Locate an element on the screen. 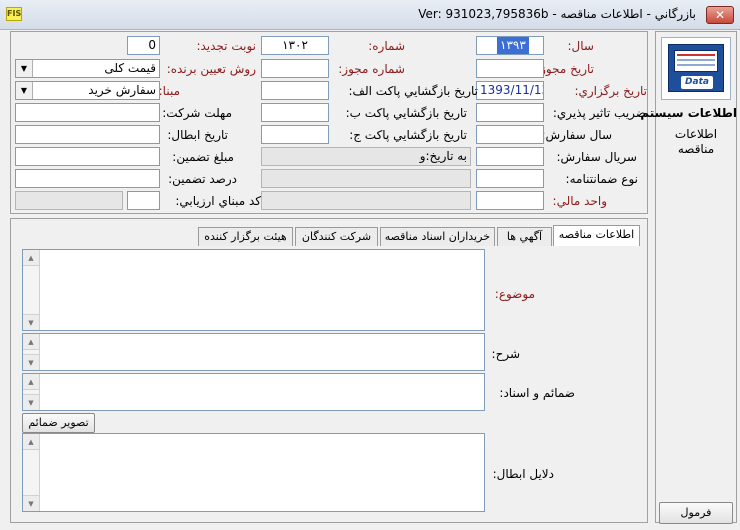 The image size is (740, 530). winner-method-select: ▼ قيمت کلی is located at coordinates (87, 68).